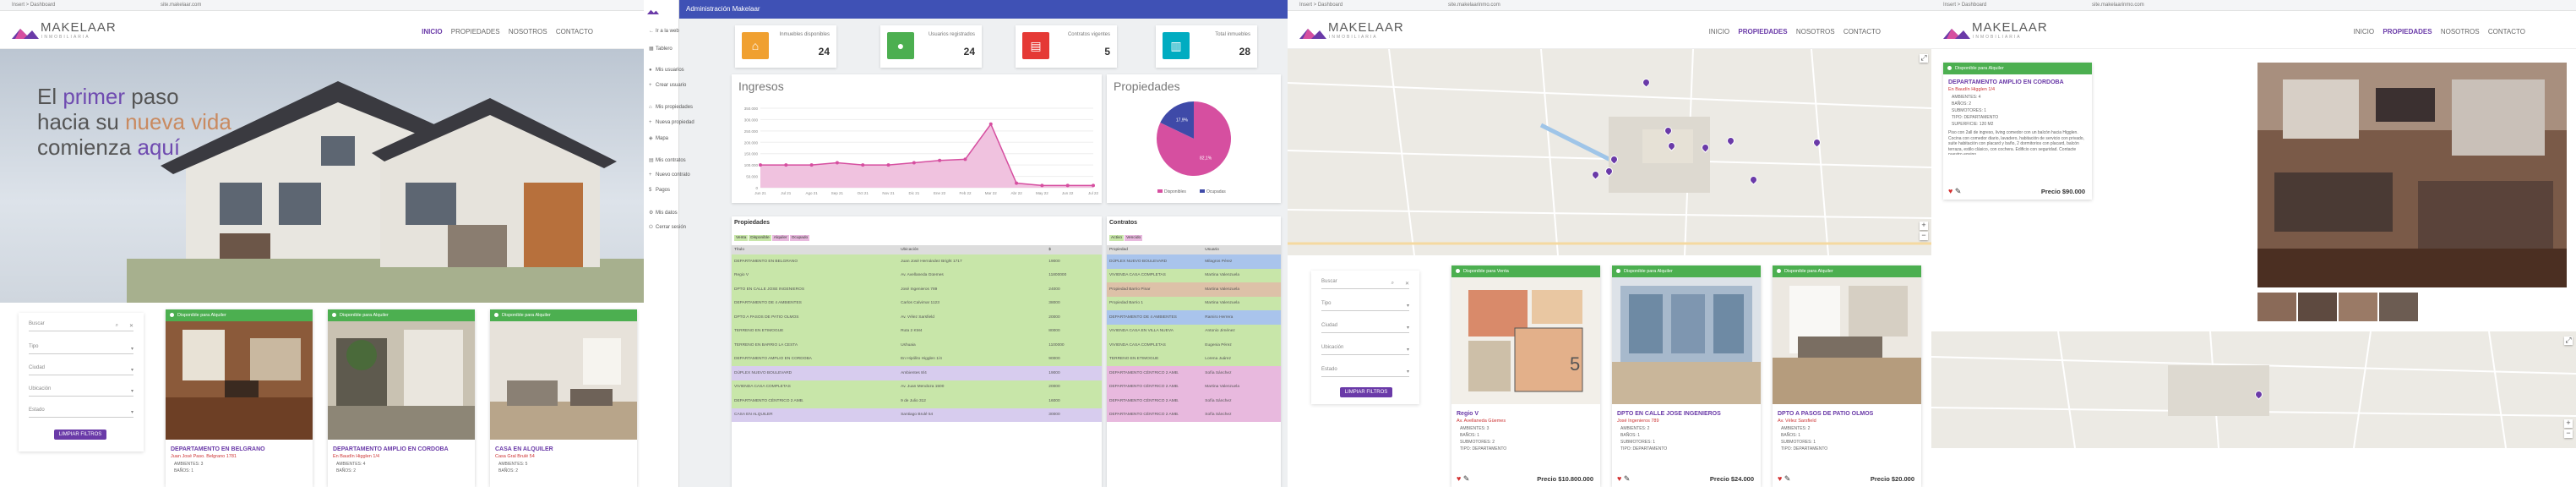 Image resolution: width=2576 pixels, height=487 pixels. Describe the element at coordinates (1525, 413) in the screenshot. I see `property-title: Regio V` at that location.